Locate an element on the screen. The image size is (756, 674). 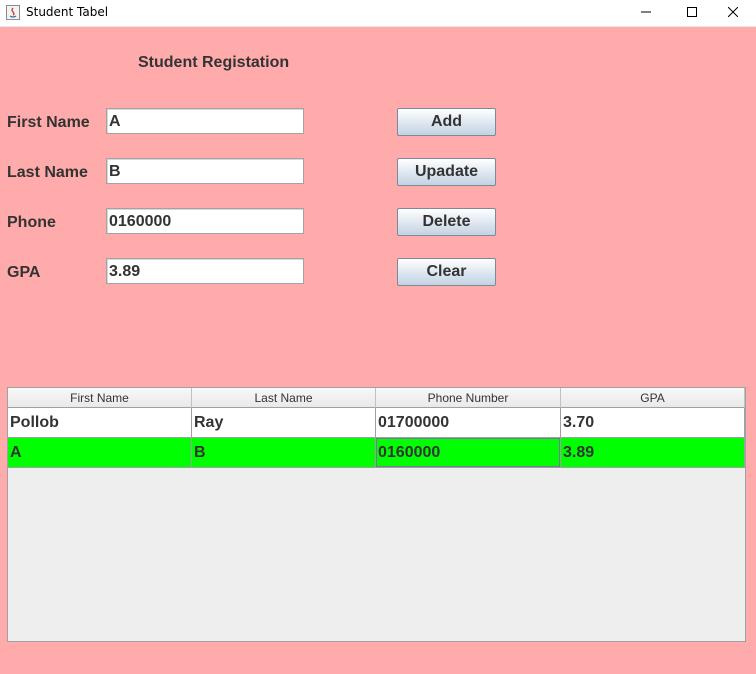
table-cell: Ray is located at coordinates (284, 423).